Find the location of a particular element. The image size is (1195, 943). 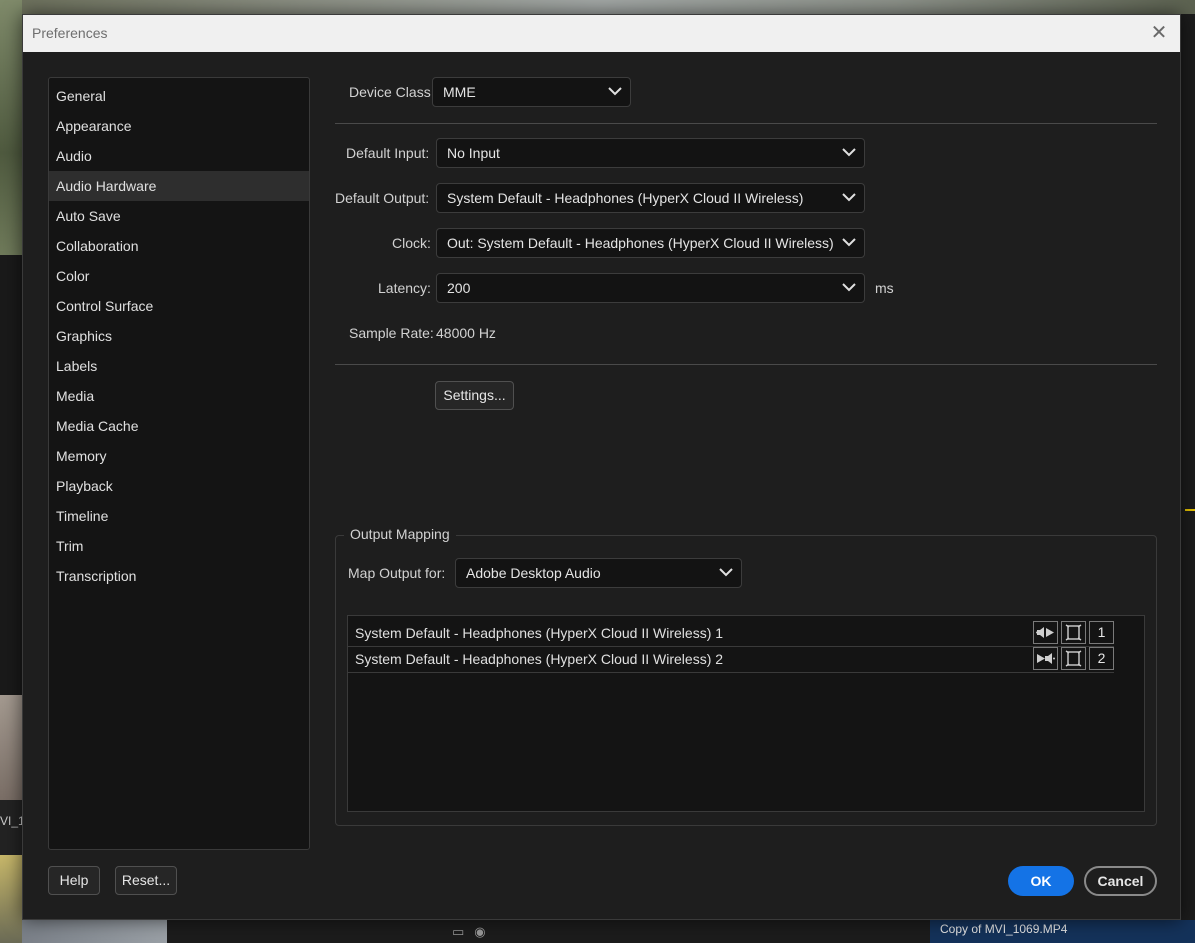

background-toolbar-icons: ▭◉ is located at coordinates (474, 932).